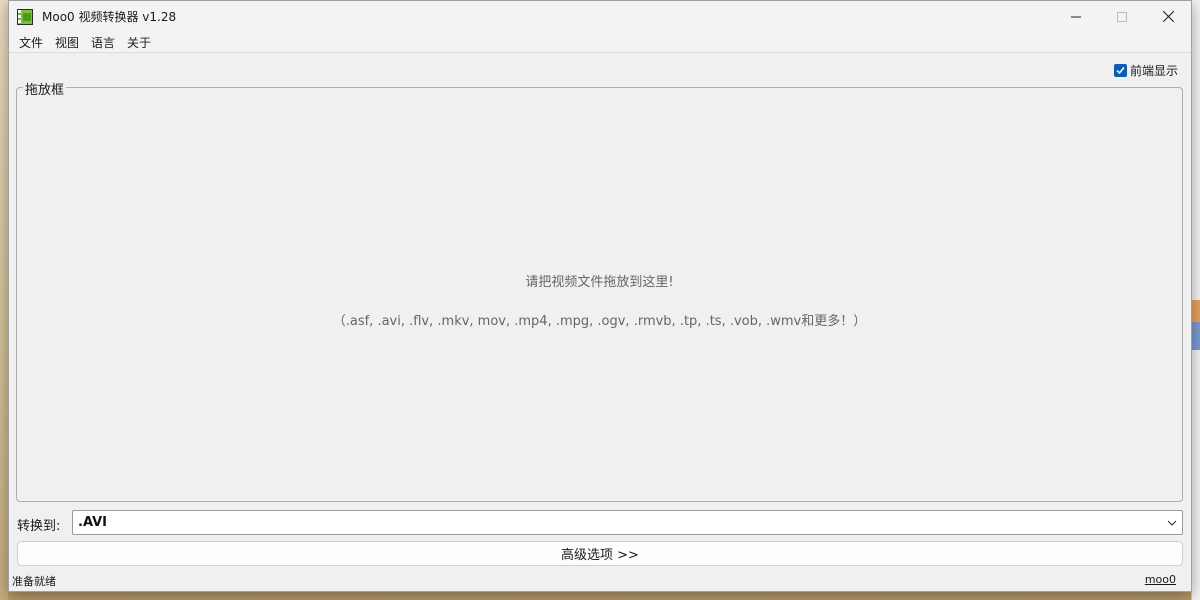 Image resolution: width=1200 pixels, height=600 pixels. I want to click on window-title: Moo0 视频转换器 v1.28, so click(109, 17).